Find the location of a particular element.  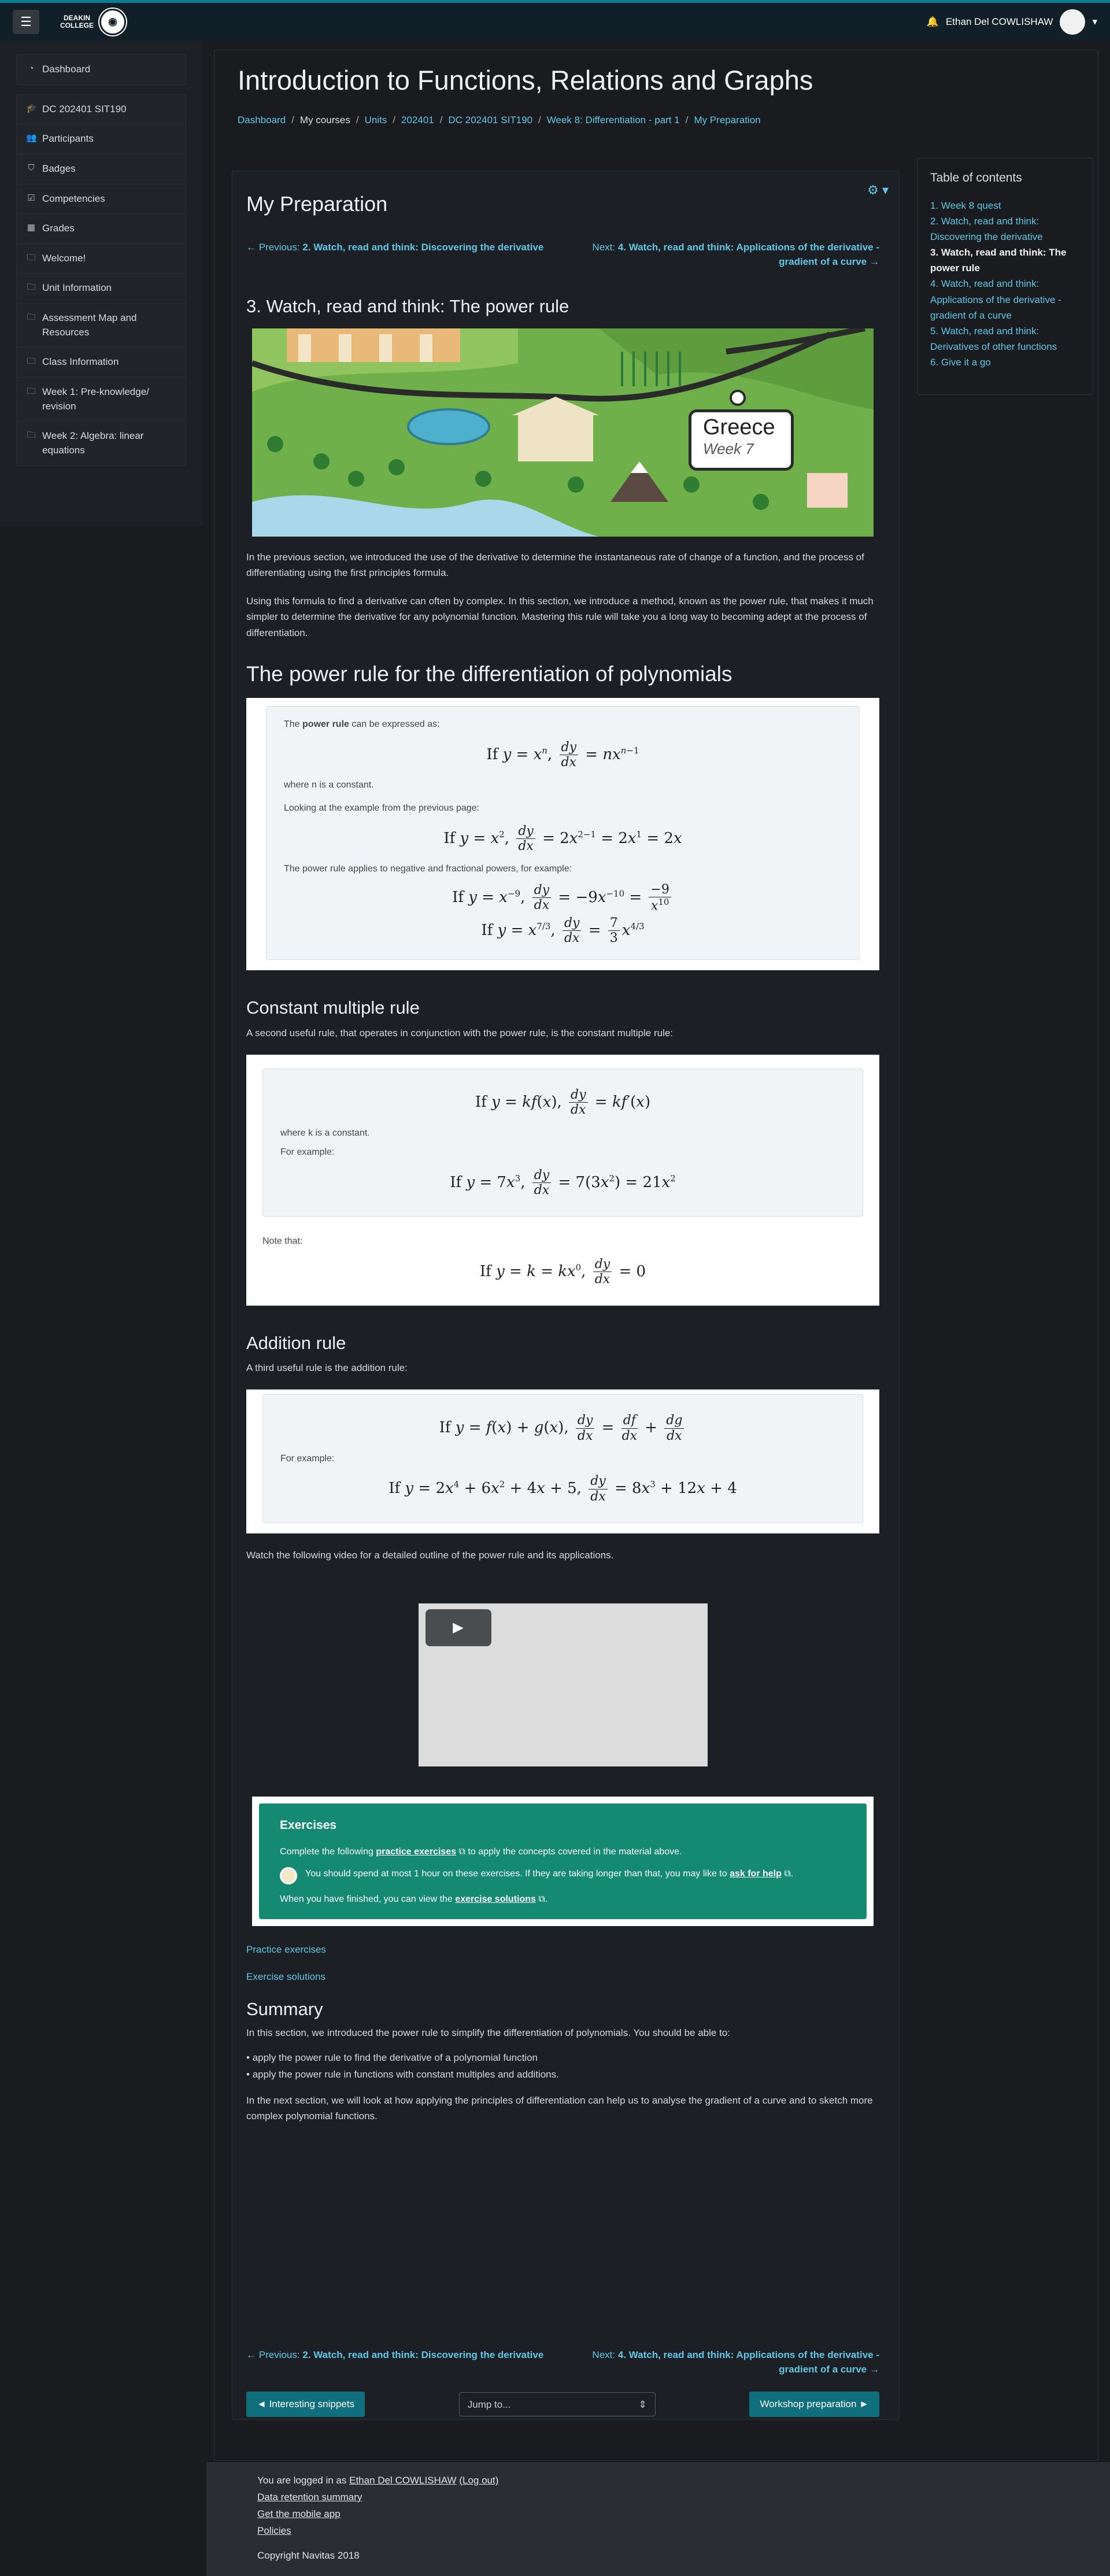

sidebar-item-dashboard: ◔ Dashboard is located at coordinates (101, 69).